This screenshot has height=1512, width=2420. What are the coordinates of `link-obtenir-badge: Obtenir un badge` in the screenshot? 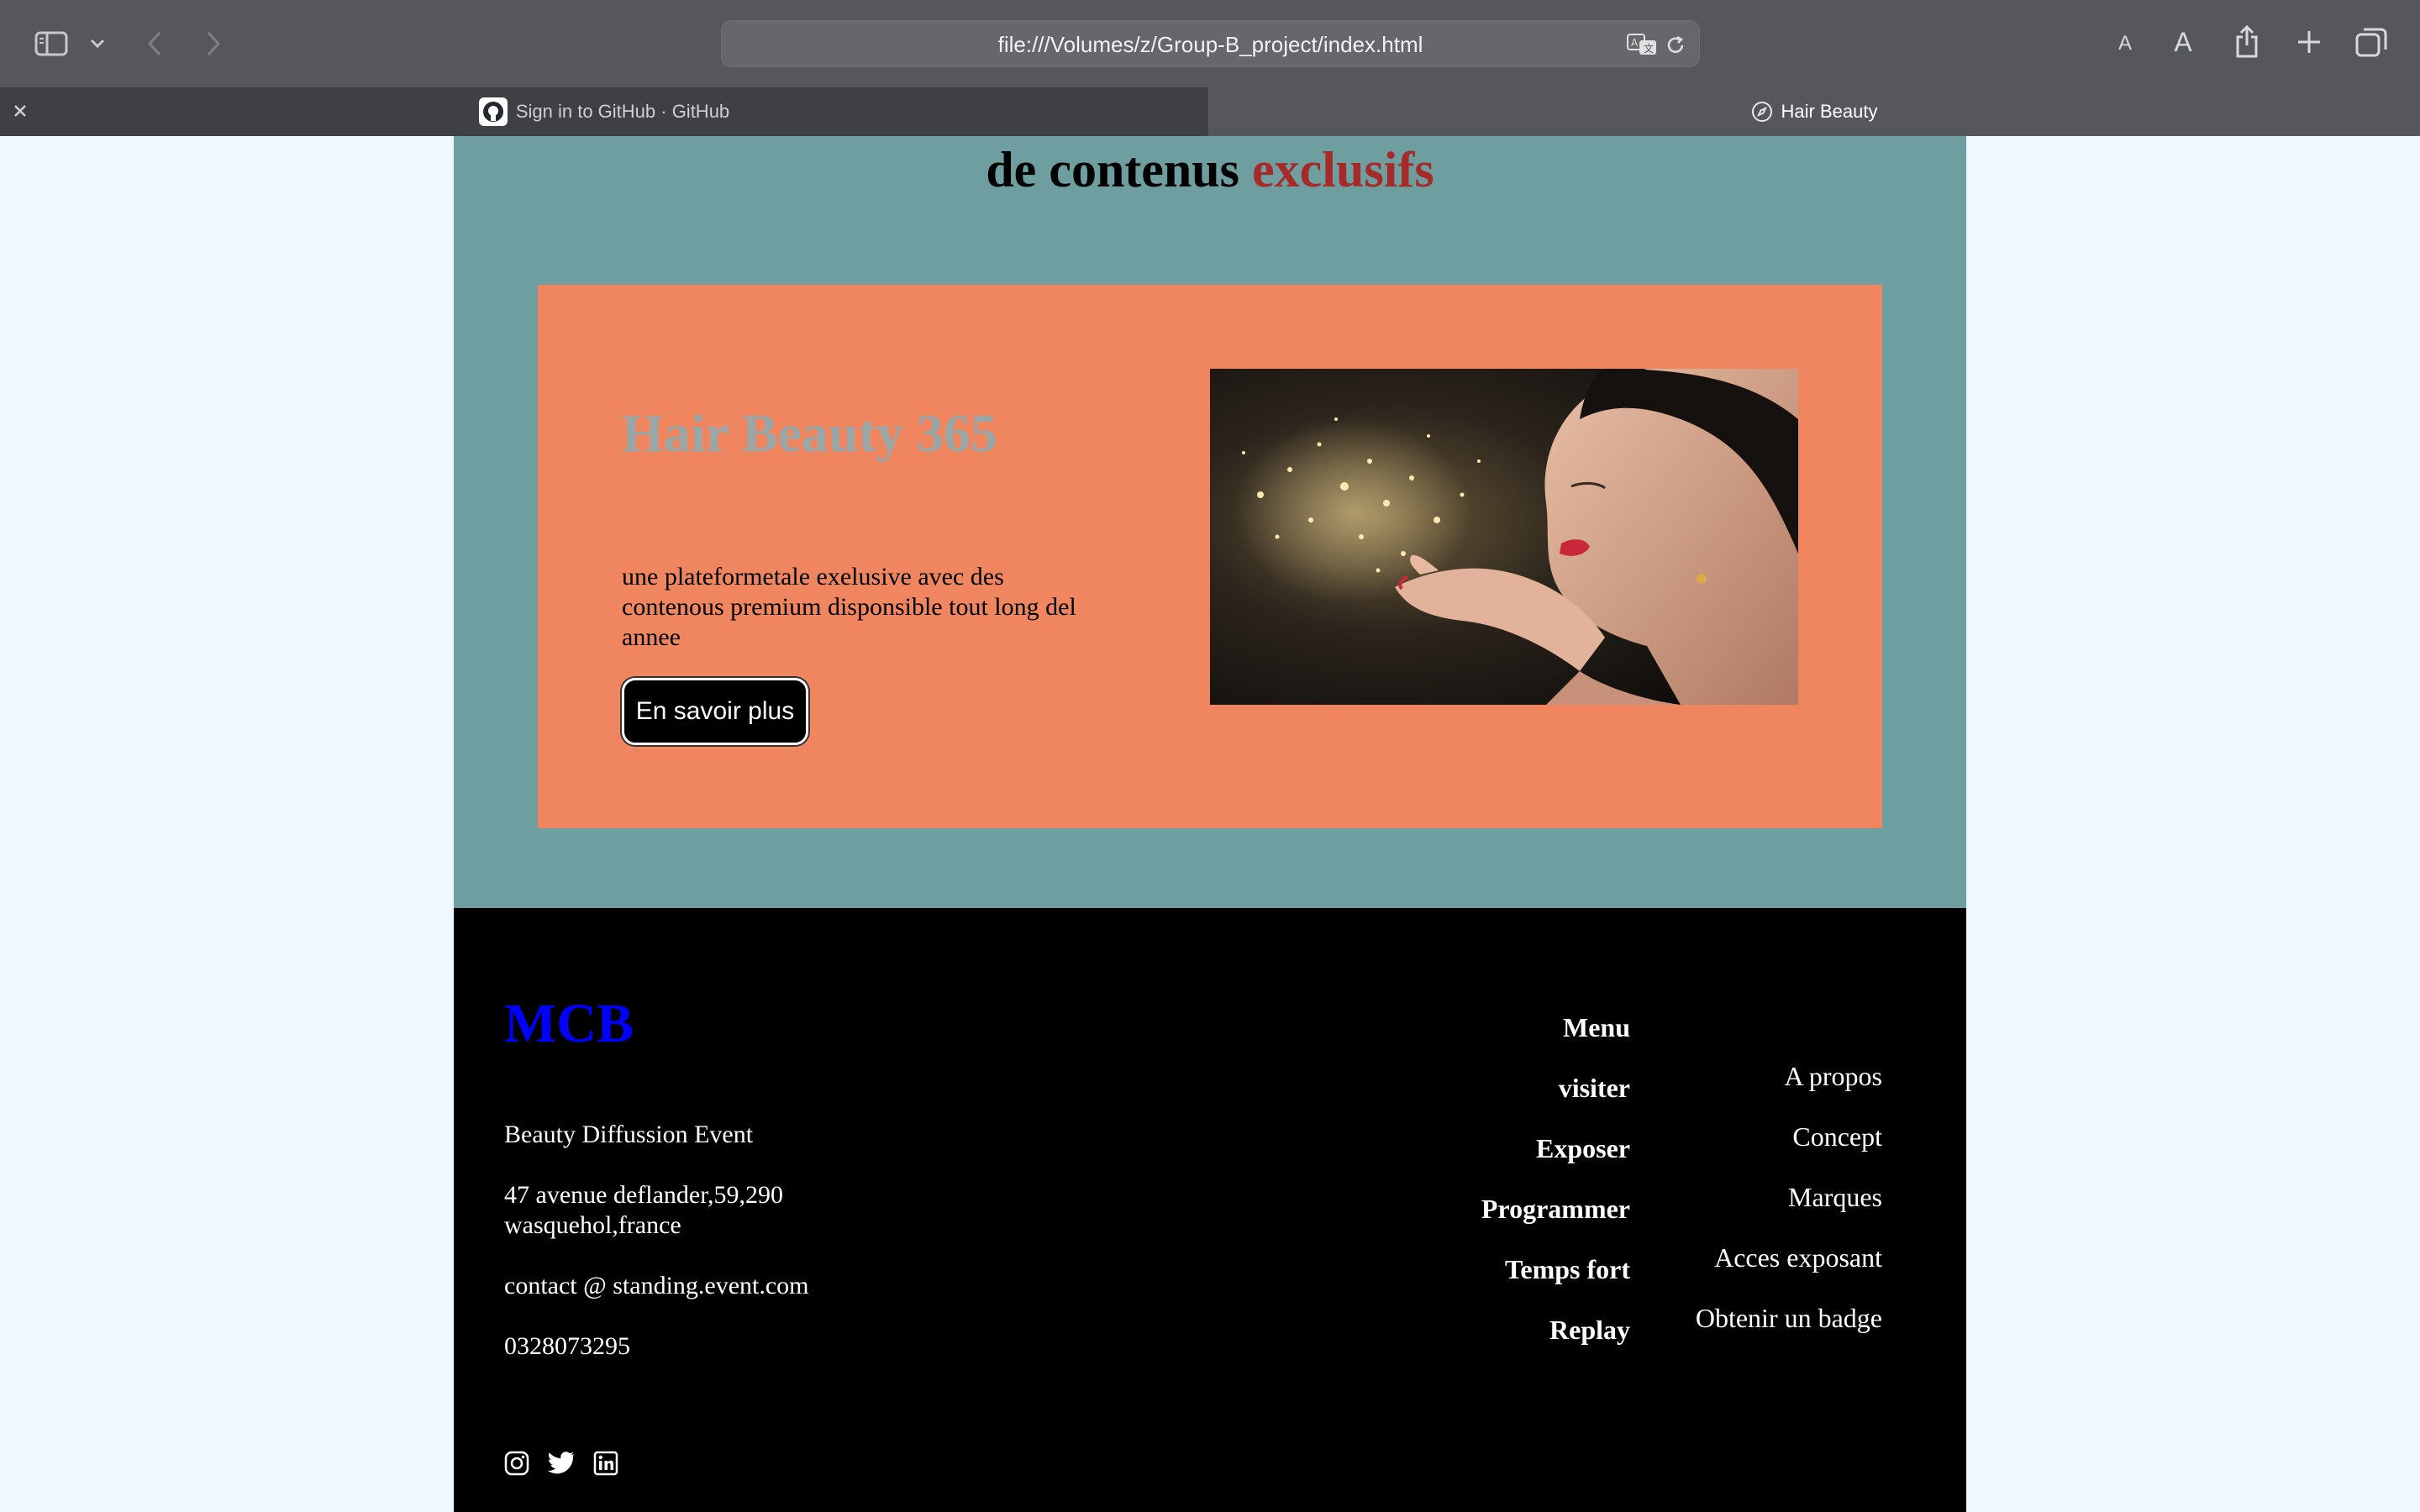 It's located at (1789, 1318).